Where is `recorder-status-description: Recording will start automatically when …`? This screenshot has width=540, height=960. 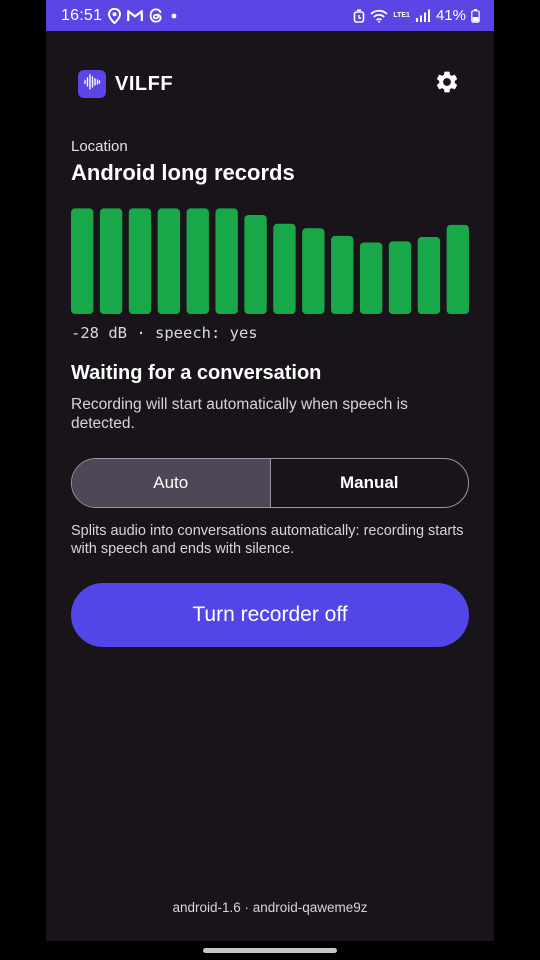 recorder-status-description: Recording will start automatically when … is located at coordinates (239, 414).